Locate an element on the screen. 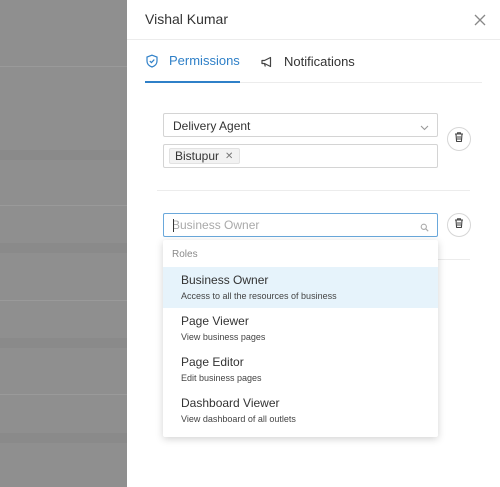 This screenshot has height=487, width=500. tab-notifications: Notifications is located at coordinates (307, 61).